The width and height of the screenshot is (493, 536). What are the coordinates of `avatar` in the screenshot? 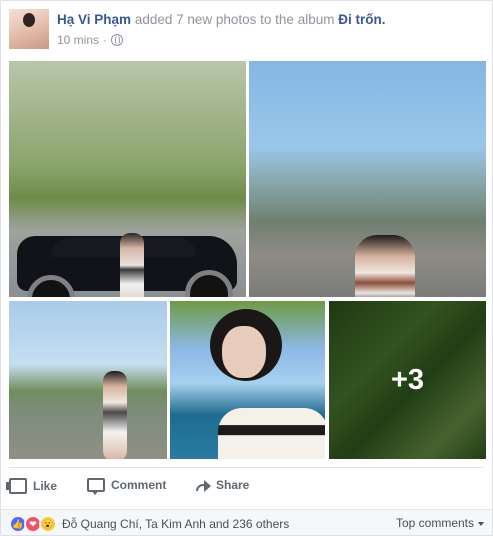 It's located at (29, 29).